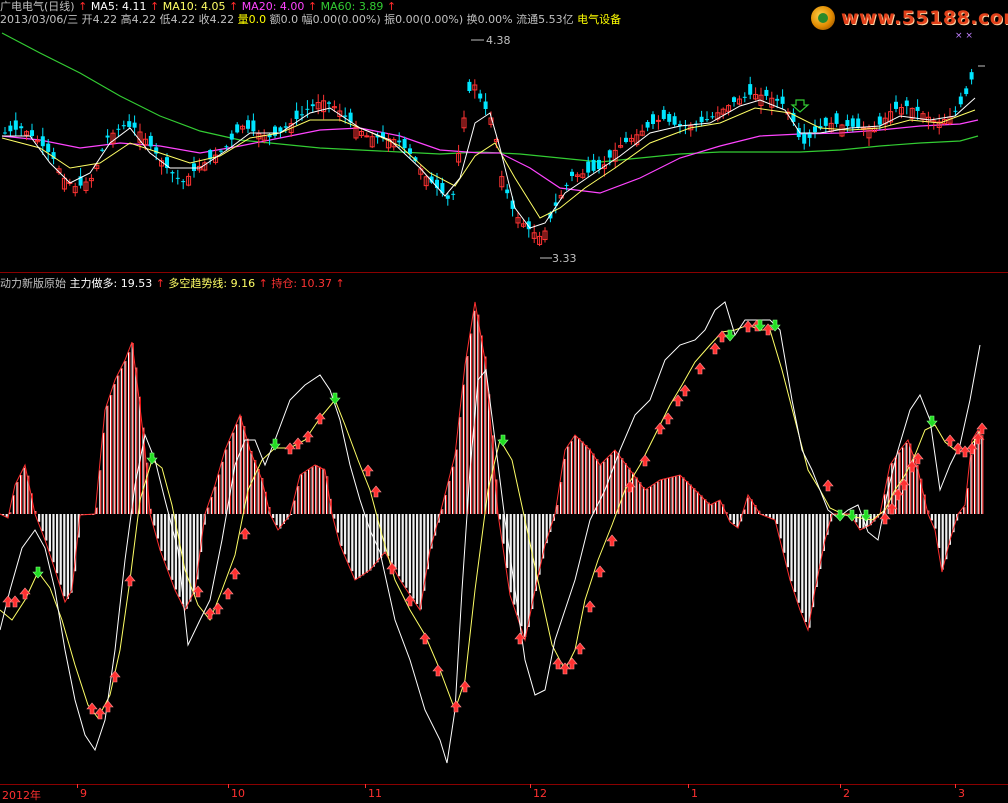 The image size is (1008, 803). What do you see at coordinates (33, 283) in the screenshot?
I see `indicator-name: 动力新版原始` at bounding box center [33, 283].